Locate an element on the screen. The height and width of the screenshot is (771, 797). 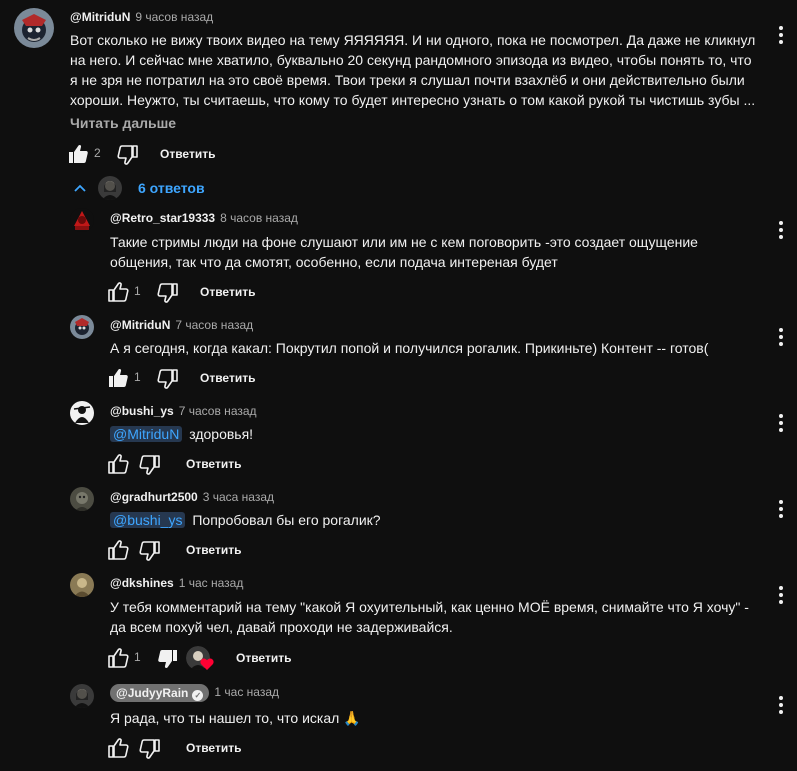
comment-header: @MitriduN 7 часов назад is located at coordinates (181, 325).